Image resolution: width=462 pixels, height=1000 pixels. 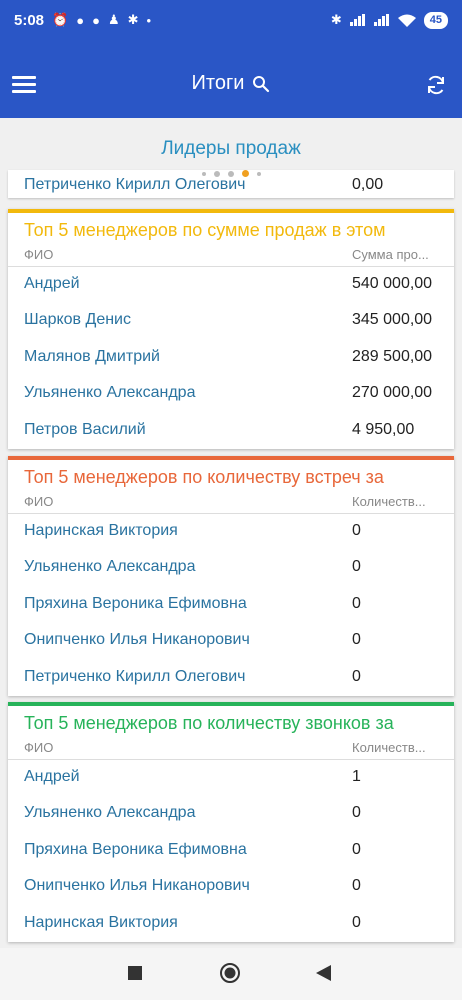 I want to click on app-bar: Итоги, so click(x=231, y=79).